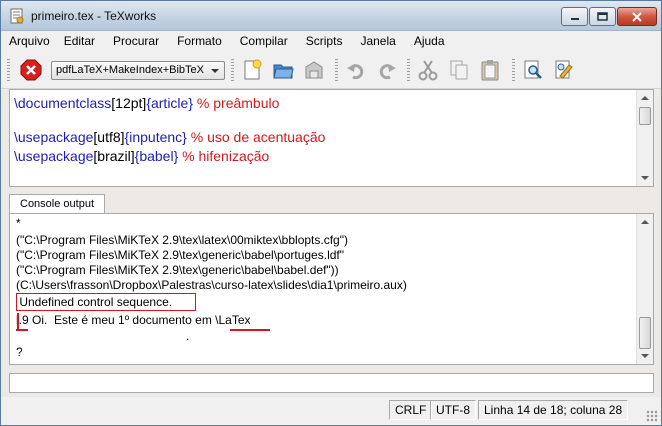 The image size is (662, 426). Describe the element at coordinates (18, 321) in the screenshot. I see `error-line-marker` at that location.